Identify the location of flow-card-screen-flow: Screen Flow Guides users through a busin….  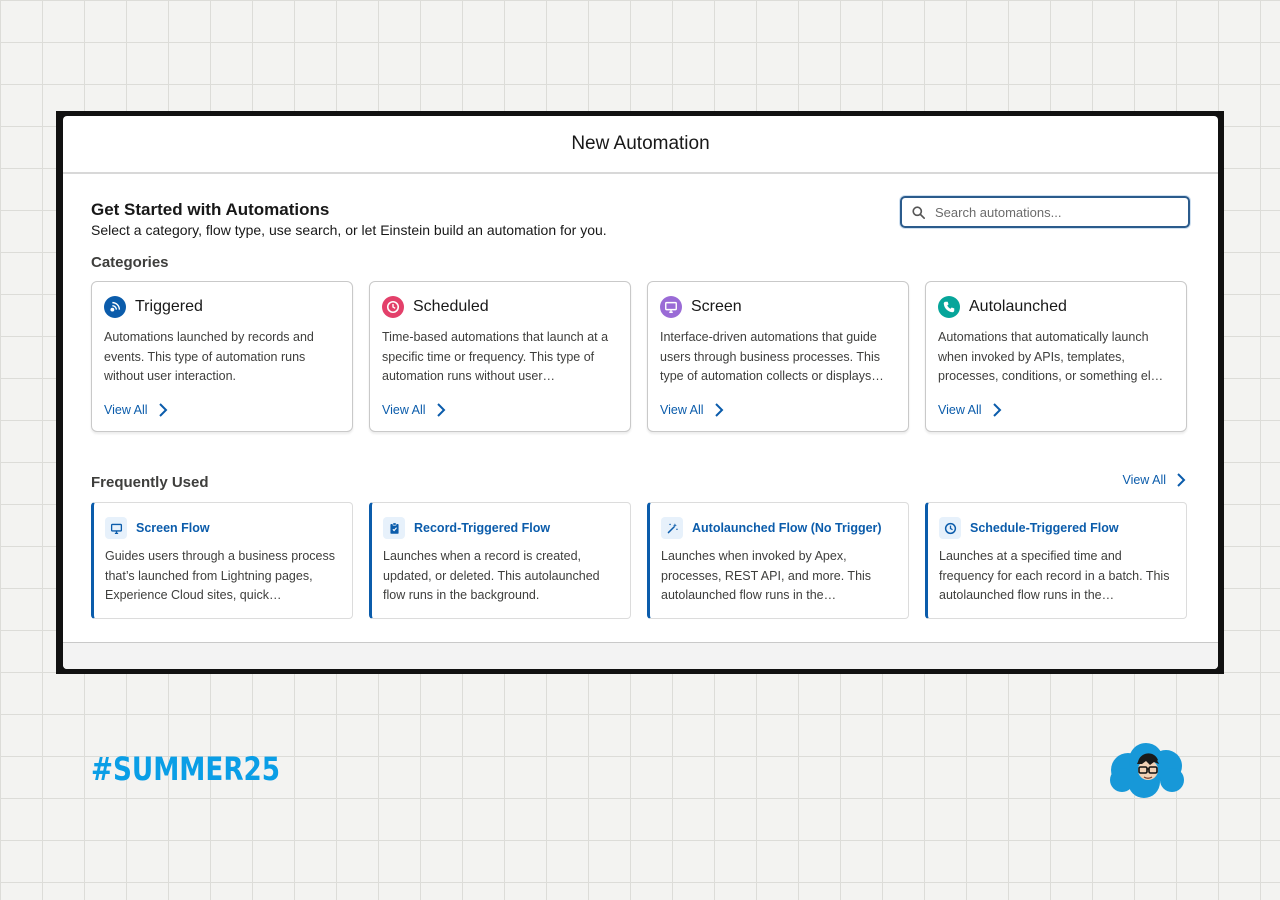
(222, 560).